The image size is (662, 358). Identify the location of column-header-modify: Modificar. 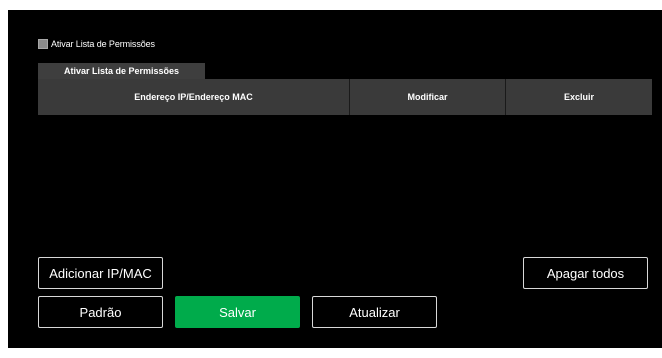
(427, 97).